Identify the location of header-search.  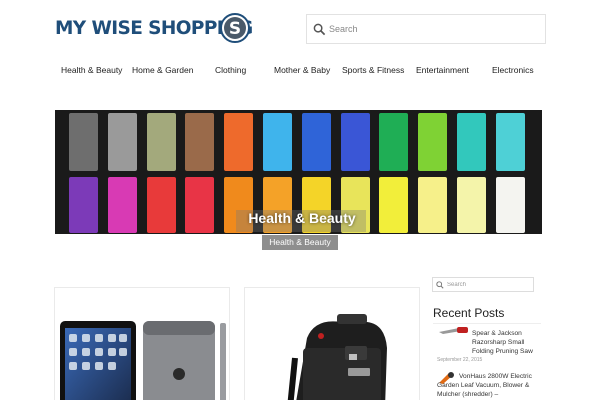
(426, 29).